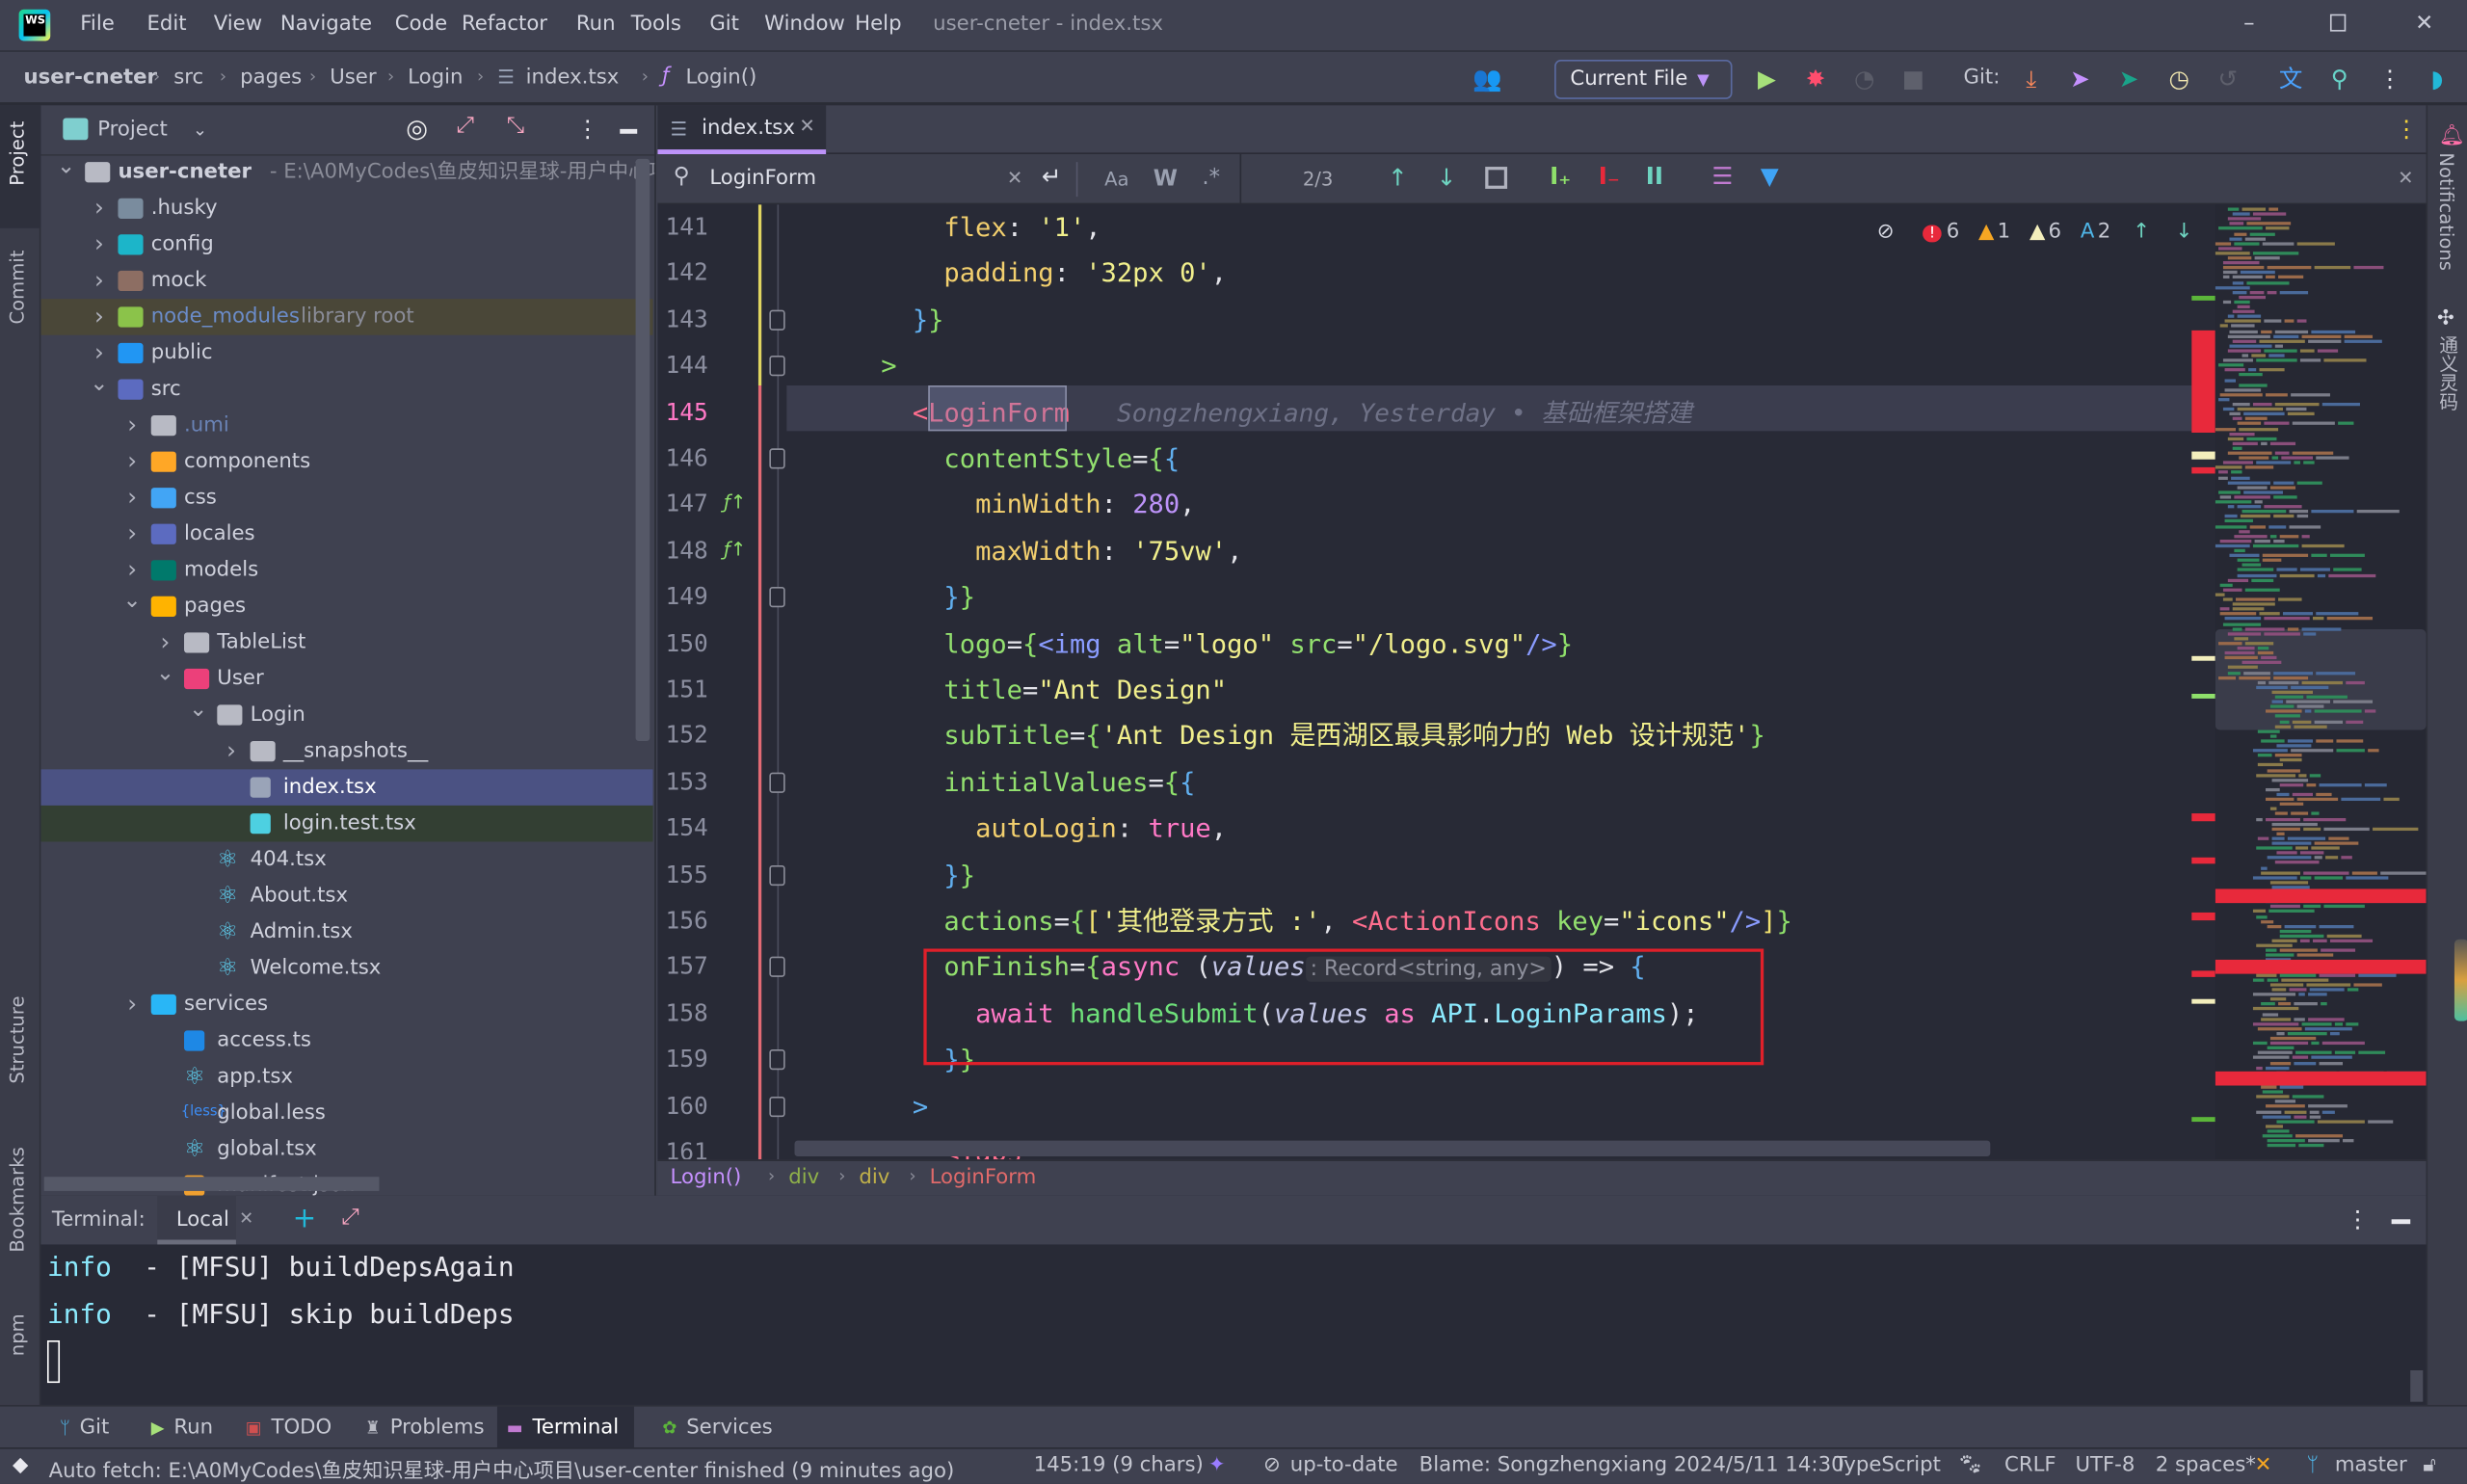 The image size is (2467, 1484). What do you see at coordinates (177, 1428) in the screenshot?
I see `tool-tab-run: ▶ Run` at bounding box center [177, 1428].